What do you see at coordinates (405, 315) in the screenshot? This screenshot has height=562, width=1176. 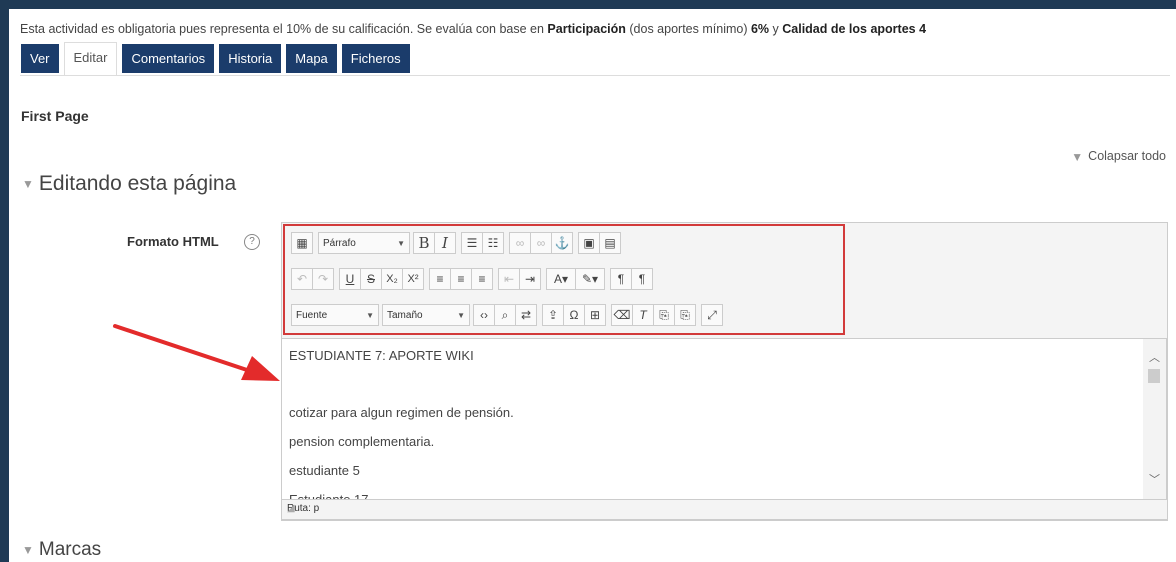 I see `size-select-value: Tamaño` at bounding box center [405, 315].